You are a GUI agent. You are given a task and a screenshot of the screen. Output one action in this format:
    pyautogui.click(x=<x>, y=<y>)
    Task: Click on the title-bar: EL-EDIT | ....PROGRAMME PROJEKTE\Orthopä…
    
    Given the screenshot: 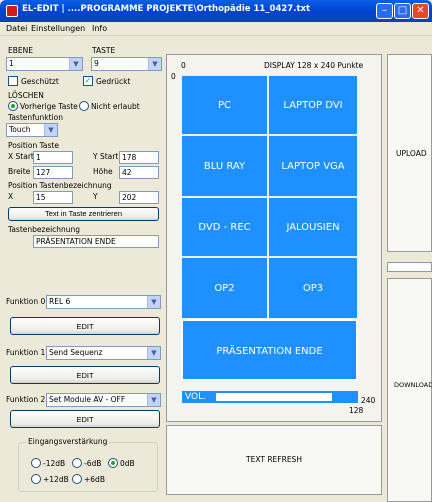 What is the action you would take?
    pyautogui.click(x=216, y=11)
    